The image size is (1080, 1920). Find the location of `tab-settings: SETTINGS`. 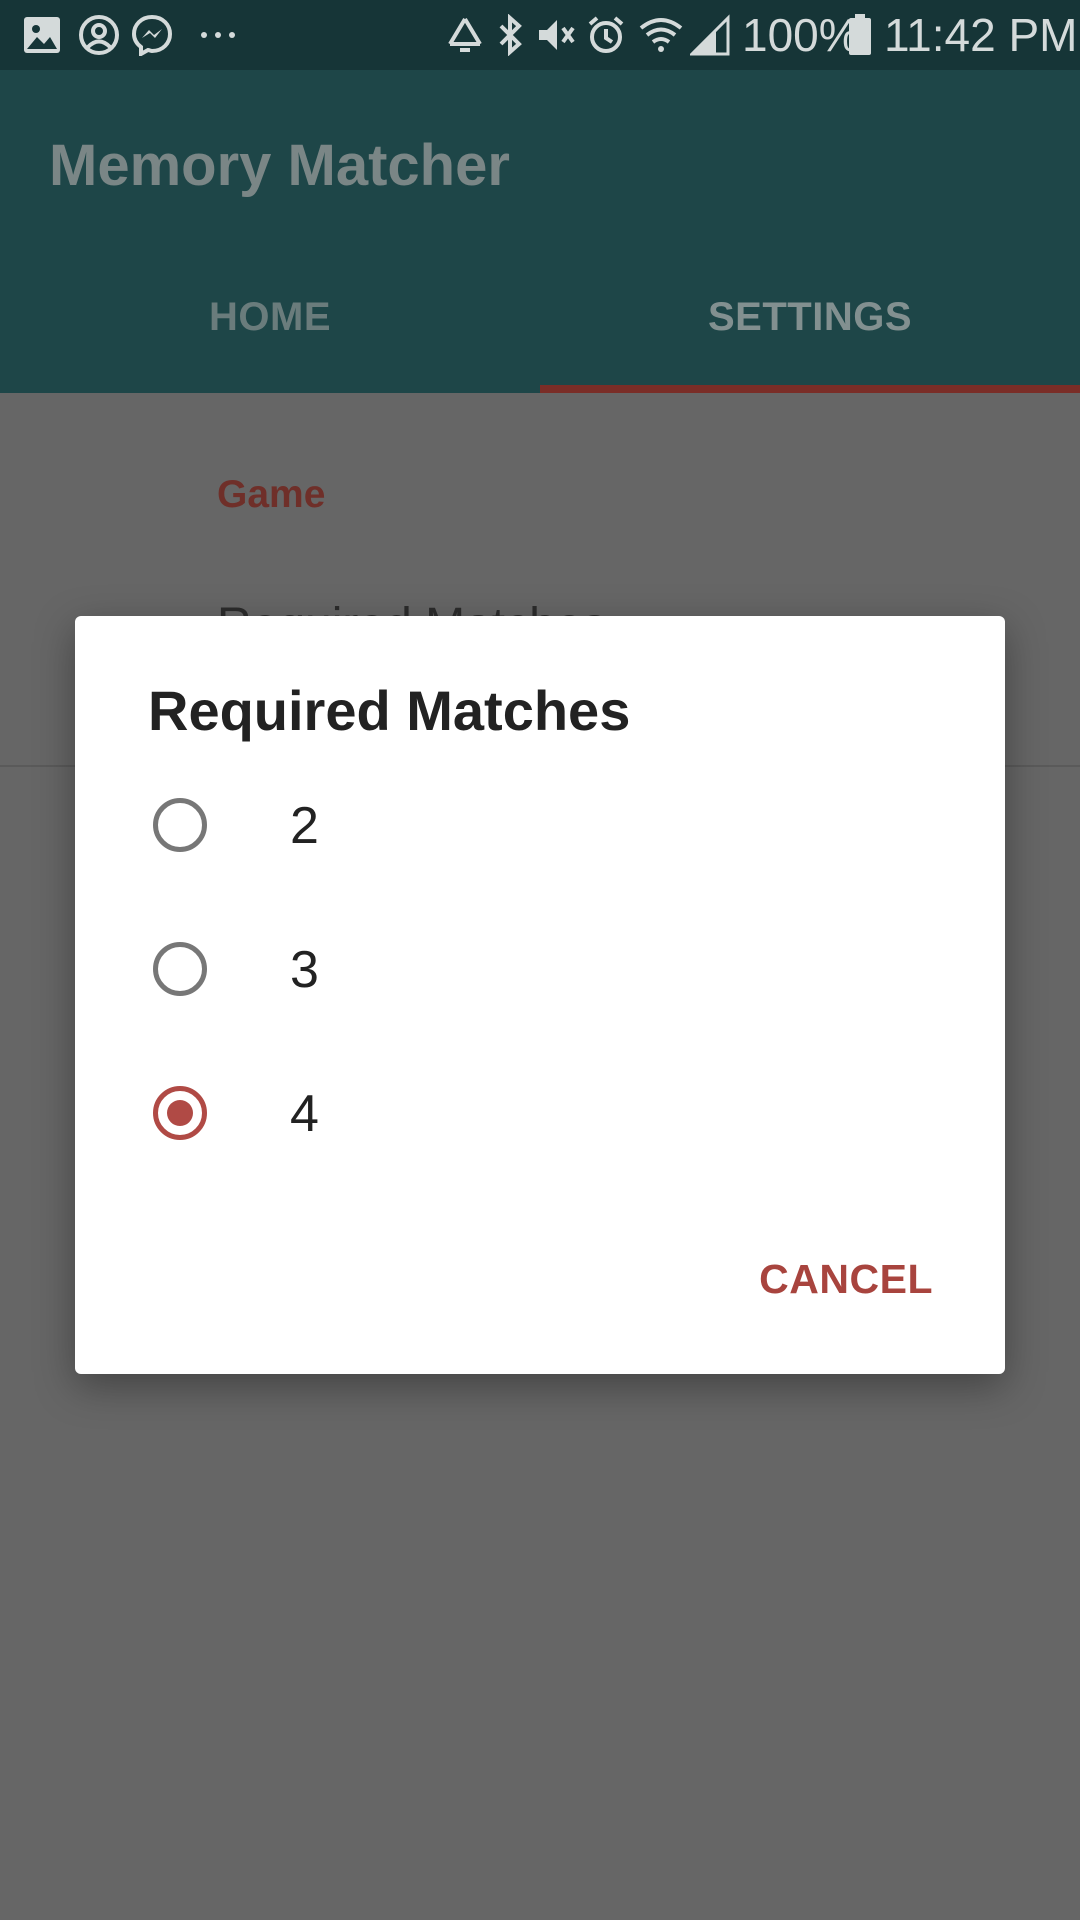

tab-settings: SETTINGS is located at coordinates (810, 317).